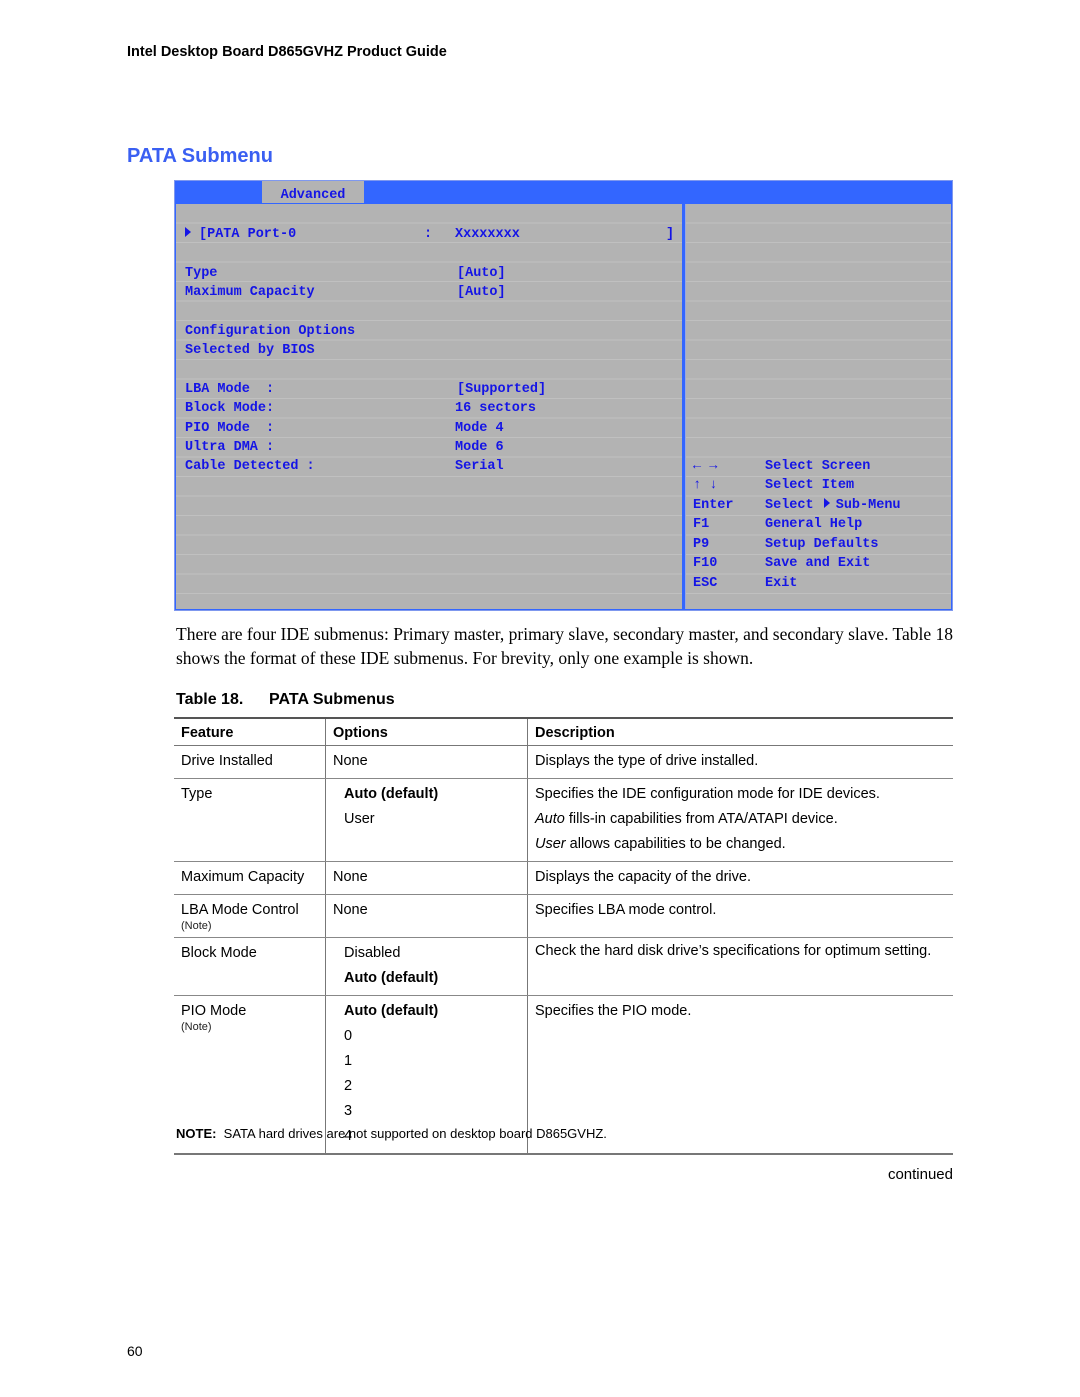 This screenshot has width=1080, height=1397. What do you see at coordinates (550, 819) in the screenshot?
I see `description-emphasis: Auto` at bounding box center [550, 819].